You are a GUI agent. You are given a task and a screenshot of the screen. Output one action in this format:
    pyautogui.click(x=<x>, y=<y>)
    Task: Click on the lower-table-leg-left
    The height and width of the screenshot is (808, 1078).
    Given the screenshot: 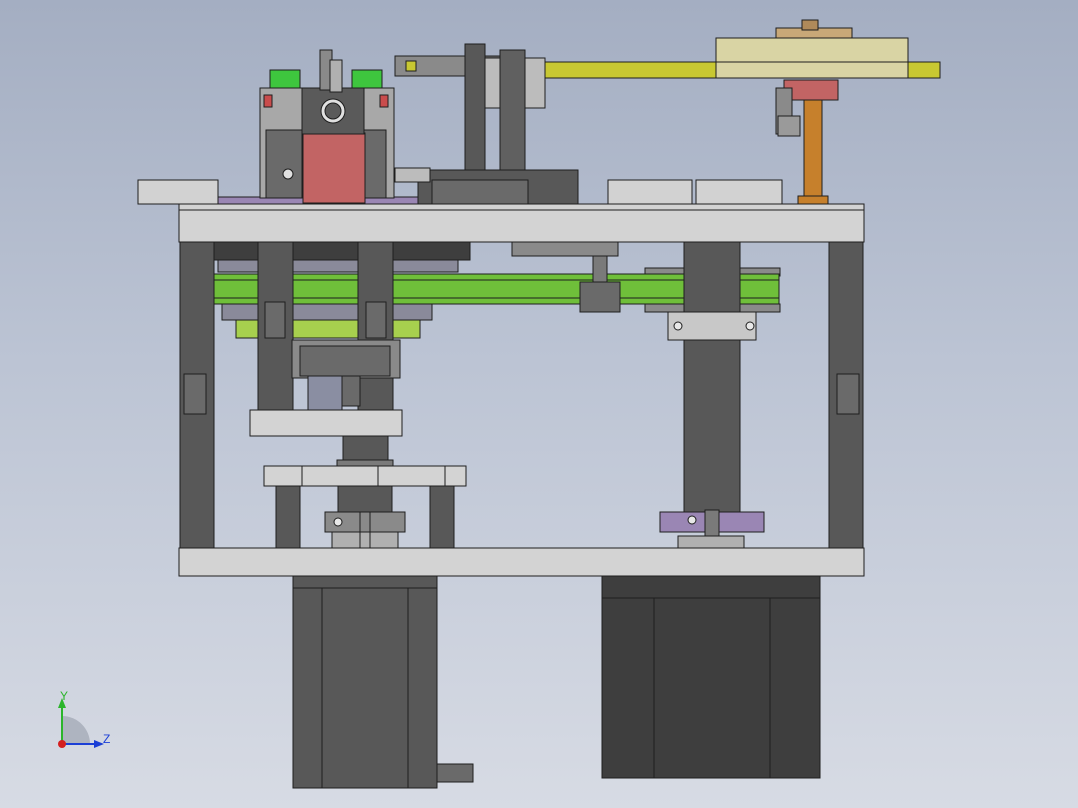 What is the action you would take?
    pyautogui.click(x=288, y=517)
    